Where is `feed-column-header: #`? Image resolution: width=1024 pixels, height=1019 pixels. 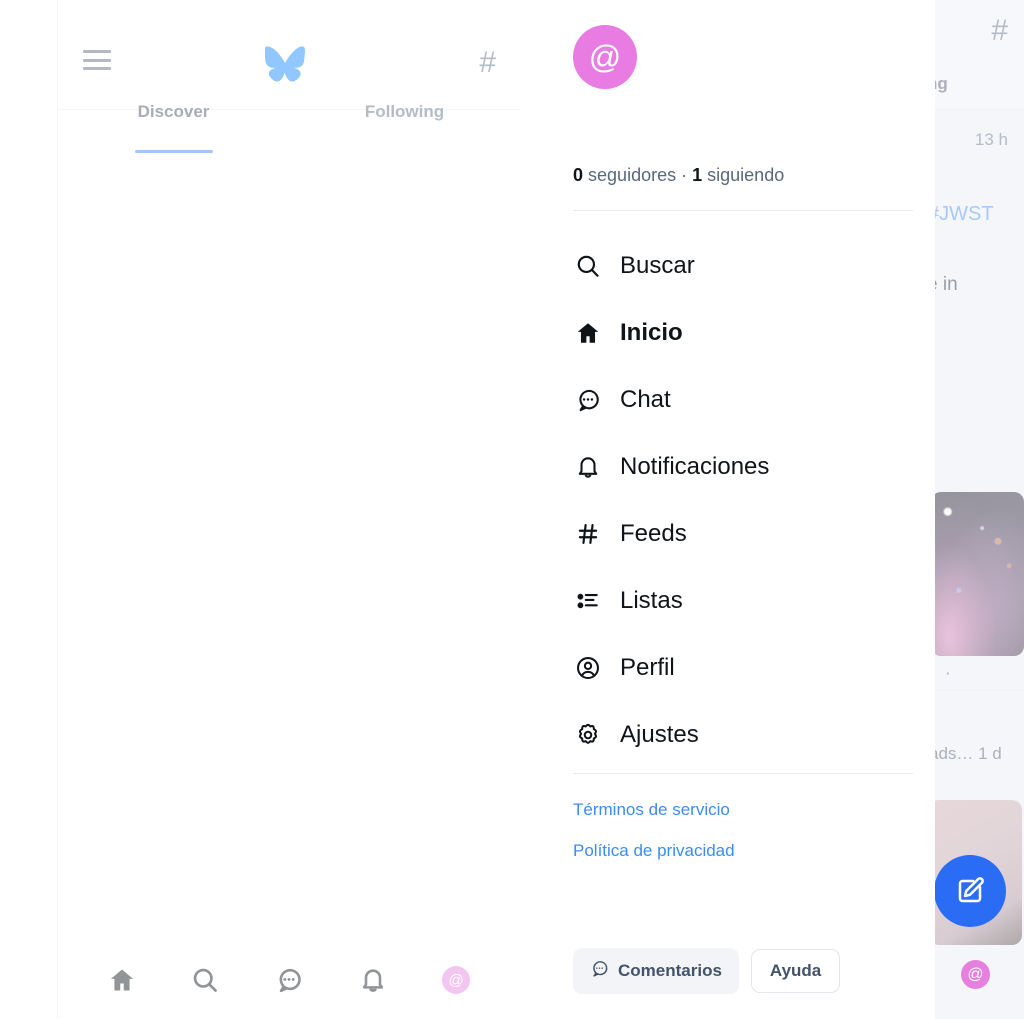 feed-column-header: # is located at coordinates (979, 55).